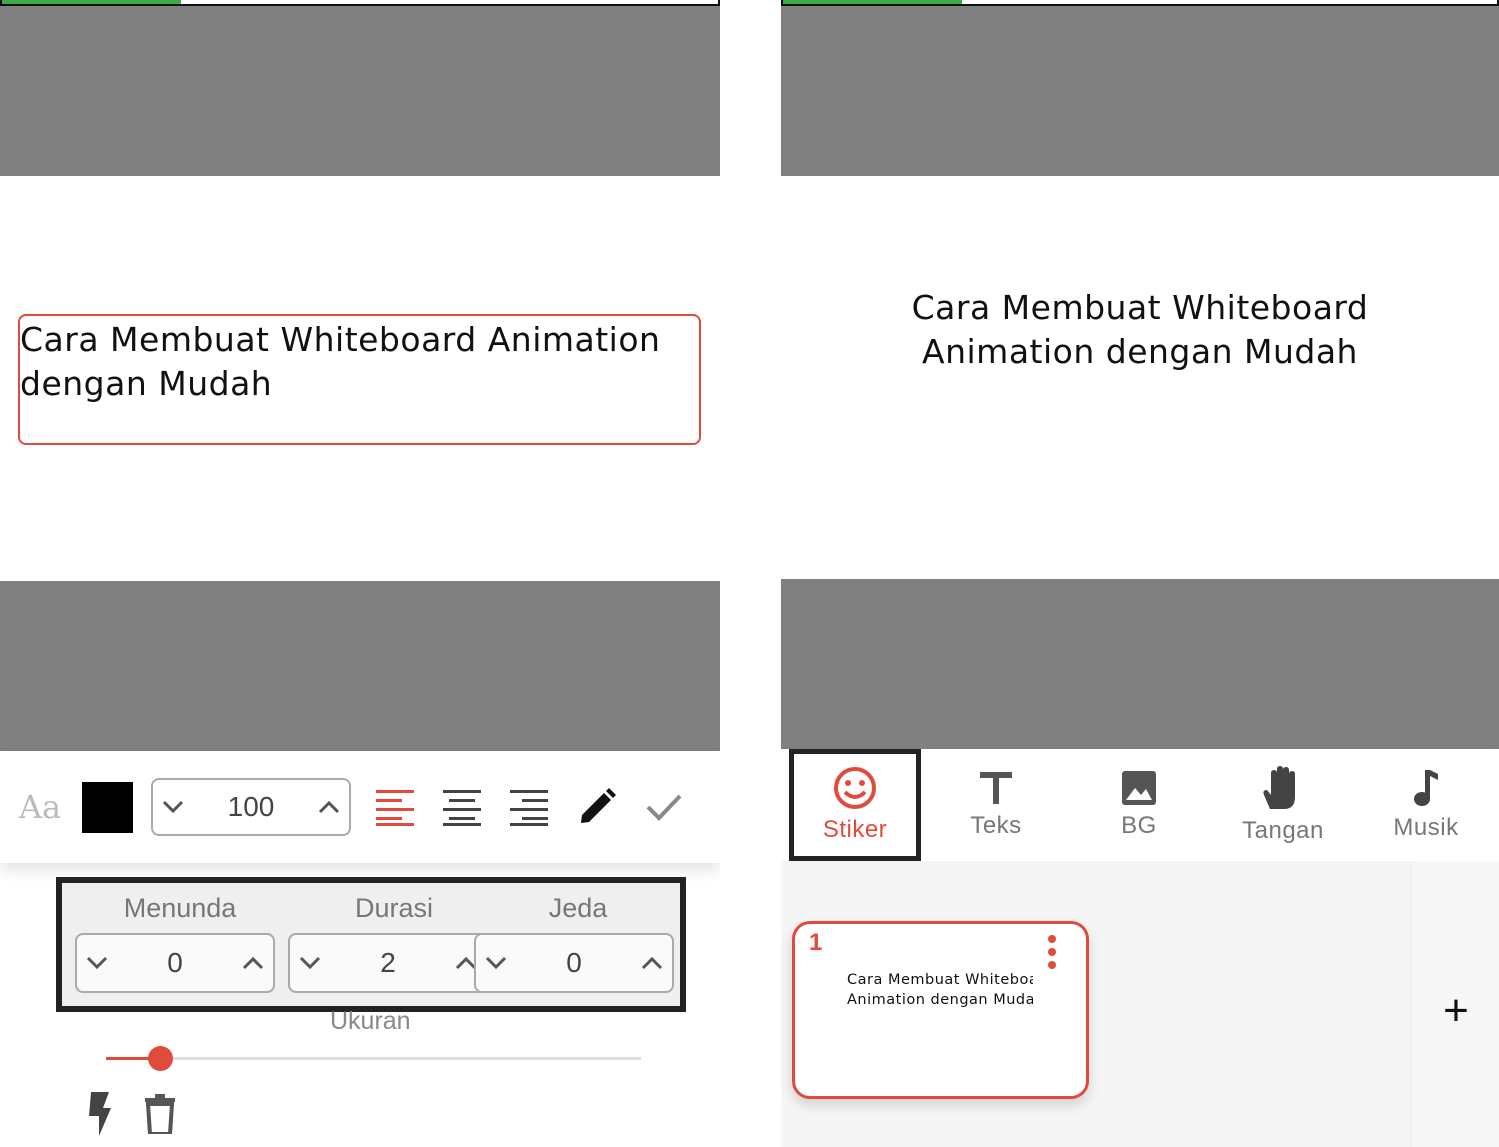 This screenshot has height=1147, width=1499. I want to click on tab-stiker: Stiker, so click(855, 805).